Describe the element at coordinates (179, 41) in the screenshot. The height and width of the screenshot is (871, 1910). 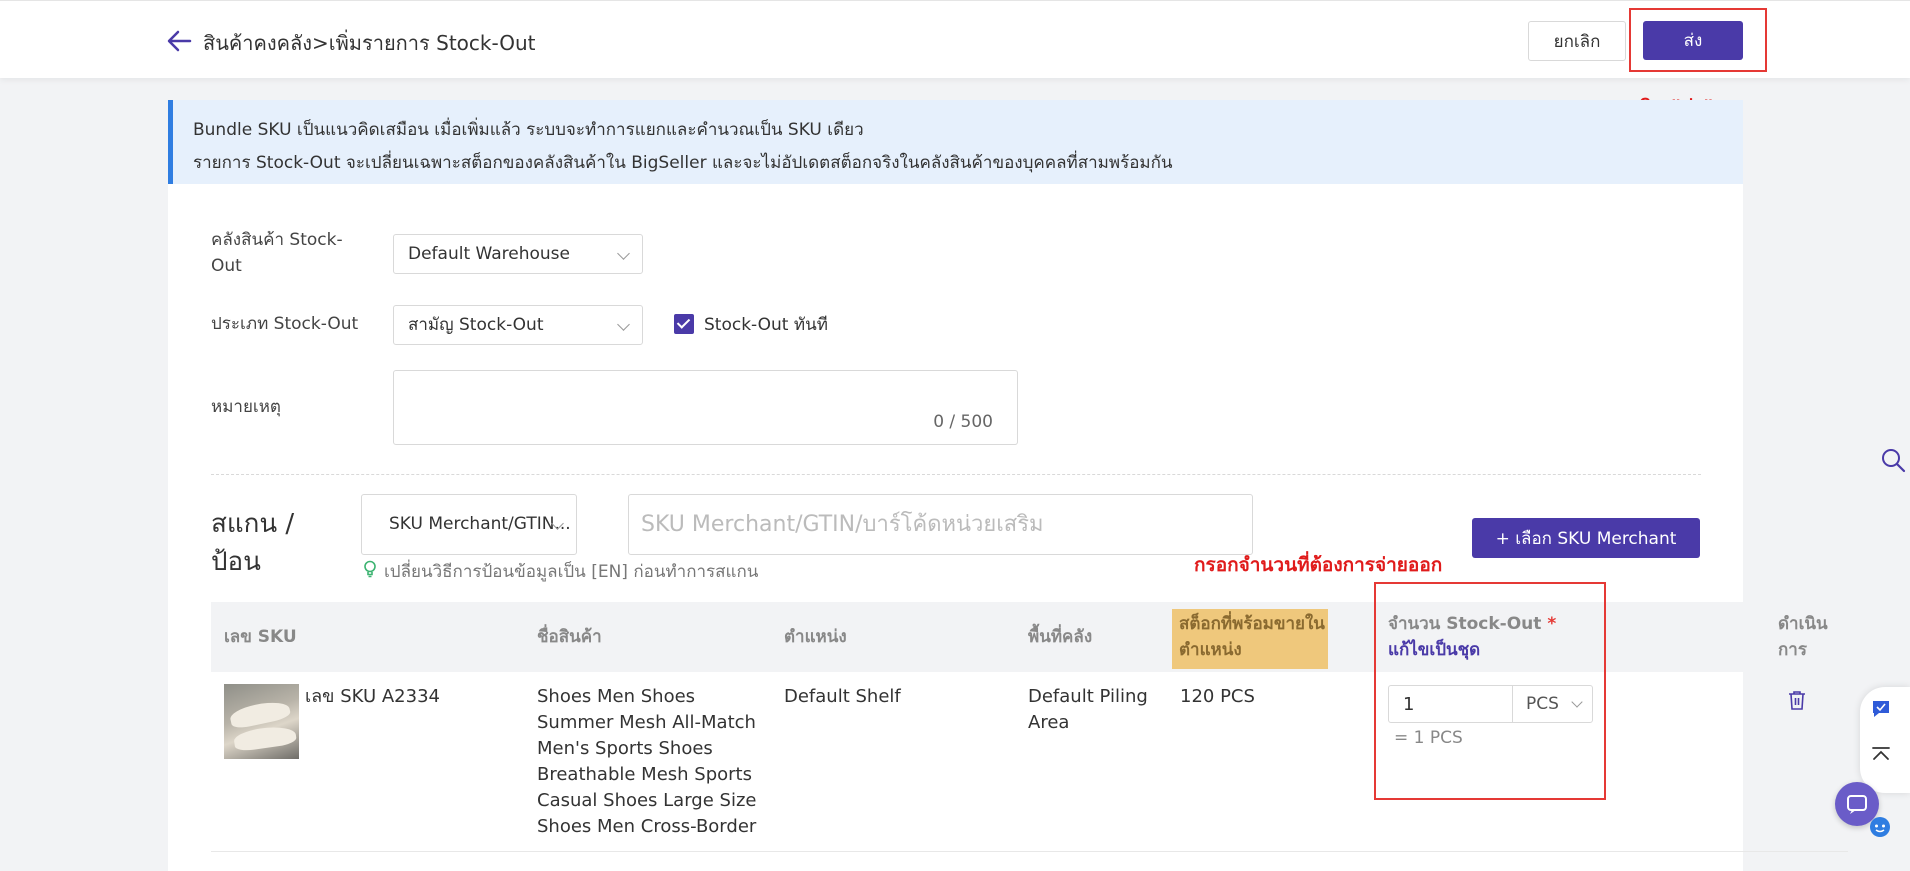
I see `arrow-left-icon` at that location.